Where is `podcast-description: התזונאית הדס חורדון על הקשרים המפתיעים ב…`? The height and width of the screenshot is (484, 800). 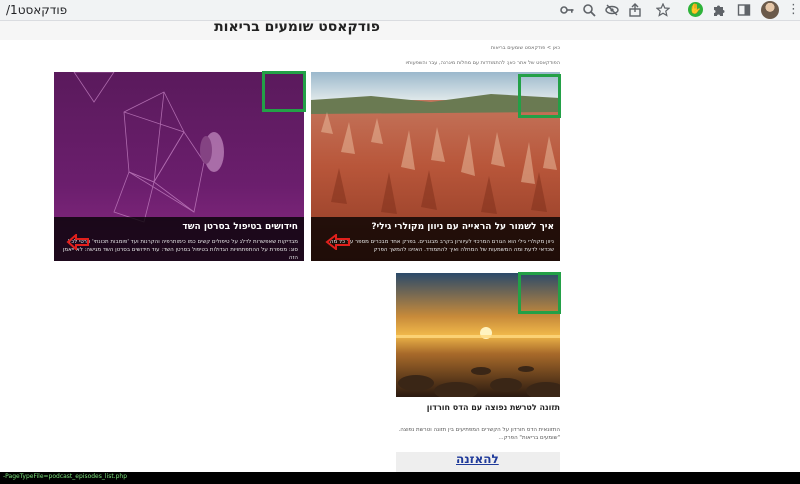 podcast-description: התזונאית הדס חורדון על הקשרים המפתיעים ב… is located at coordinates (479, 434).